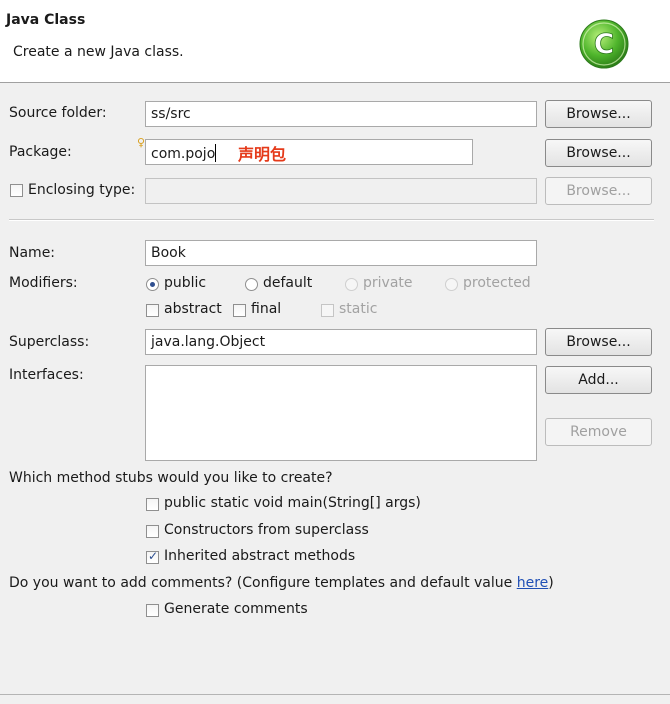  What do you see at coordinates (152, 310) in the screenshot?
I see `abstract-checkbox` at bounding box center [152, 310].